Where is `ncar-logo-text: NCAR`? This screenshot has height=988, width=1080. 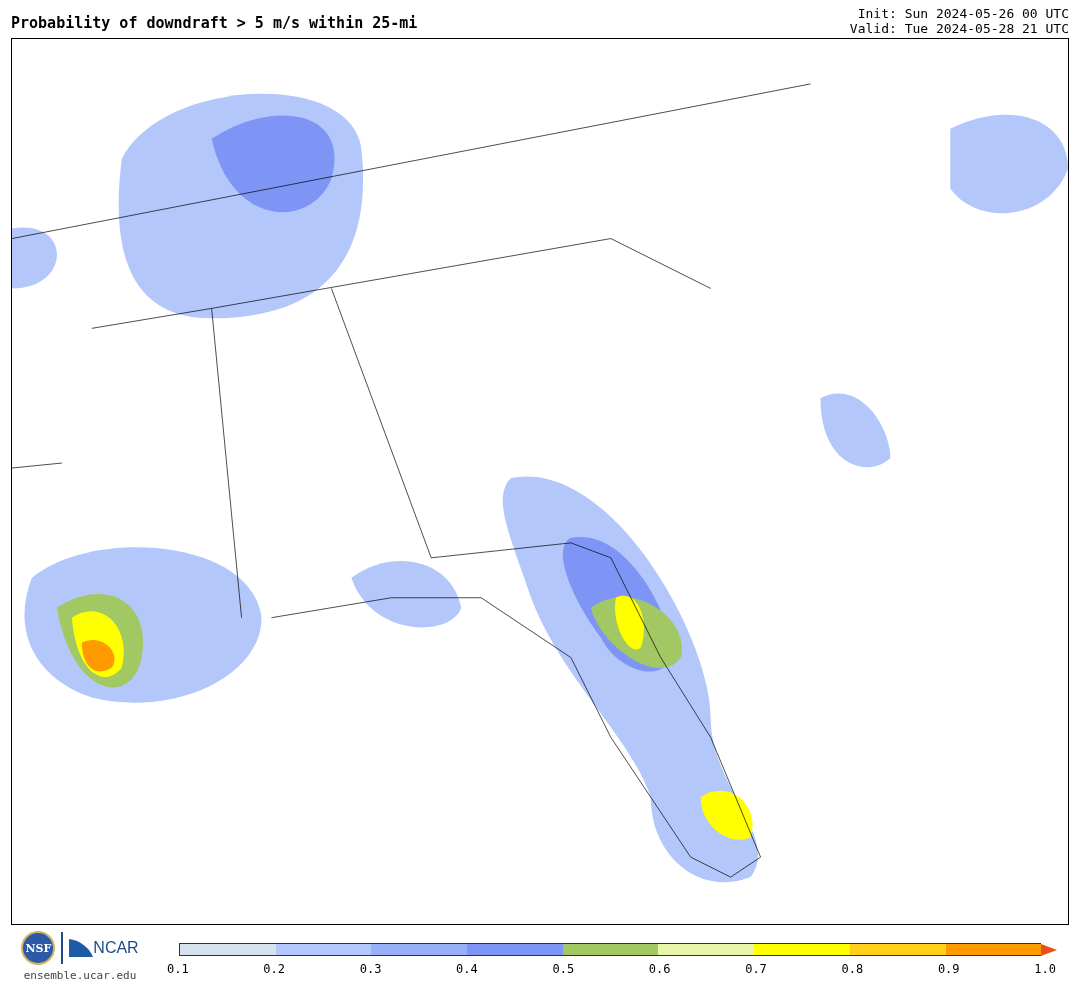
ncar-logo-text: NCAR is located at coordinates (116, 948).